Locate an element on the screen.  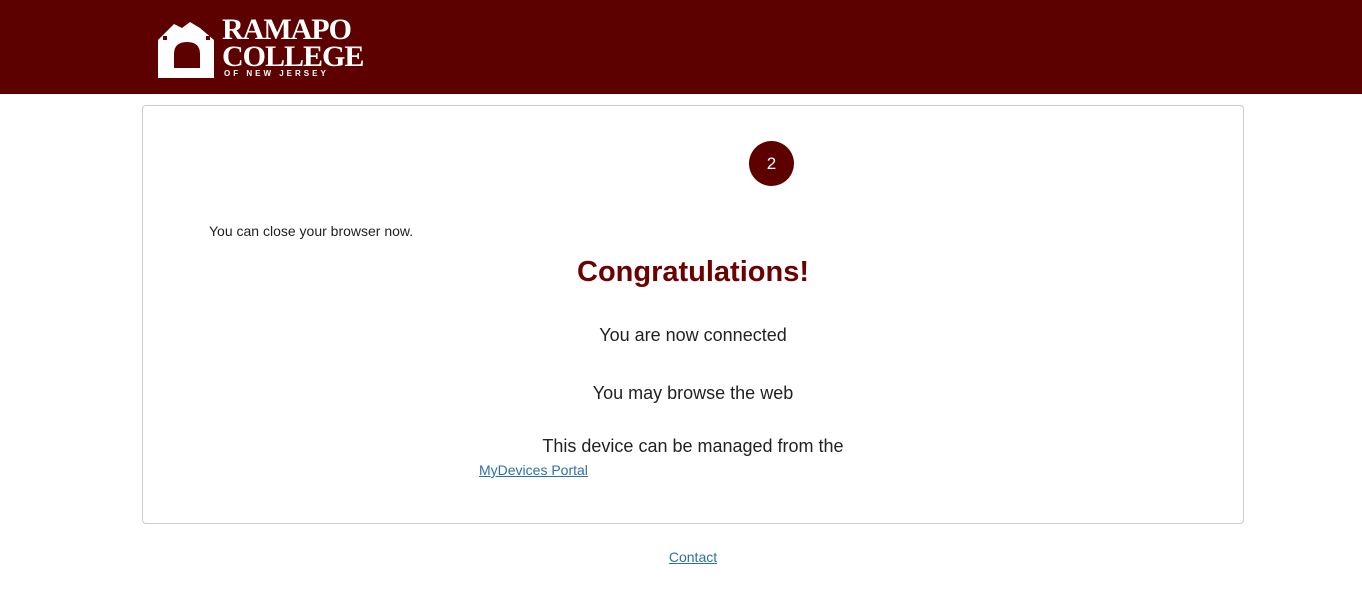
contact-link: Contact is located at coordinates (693, 557).